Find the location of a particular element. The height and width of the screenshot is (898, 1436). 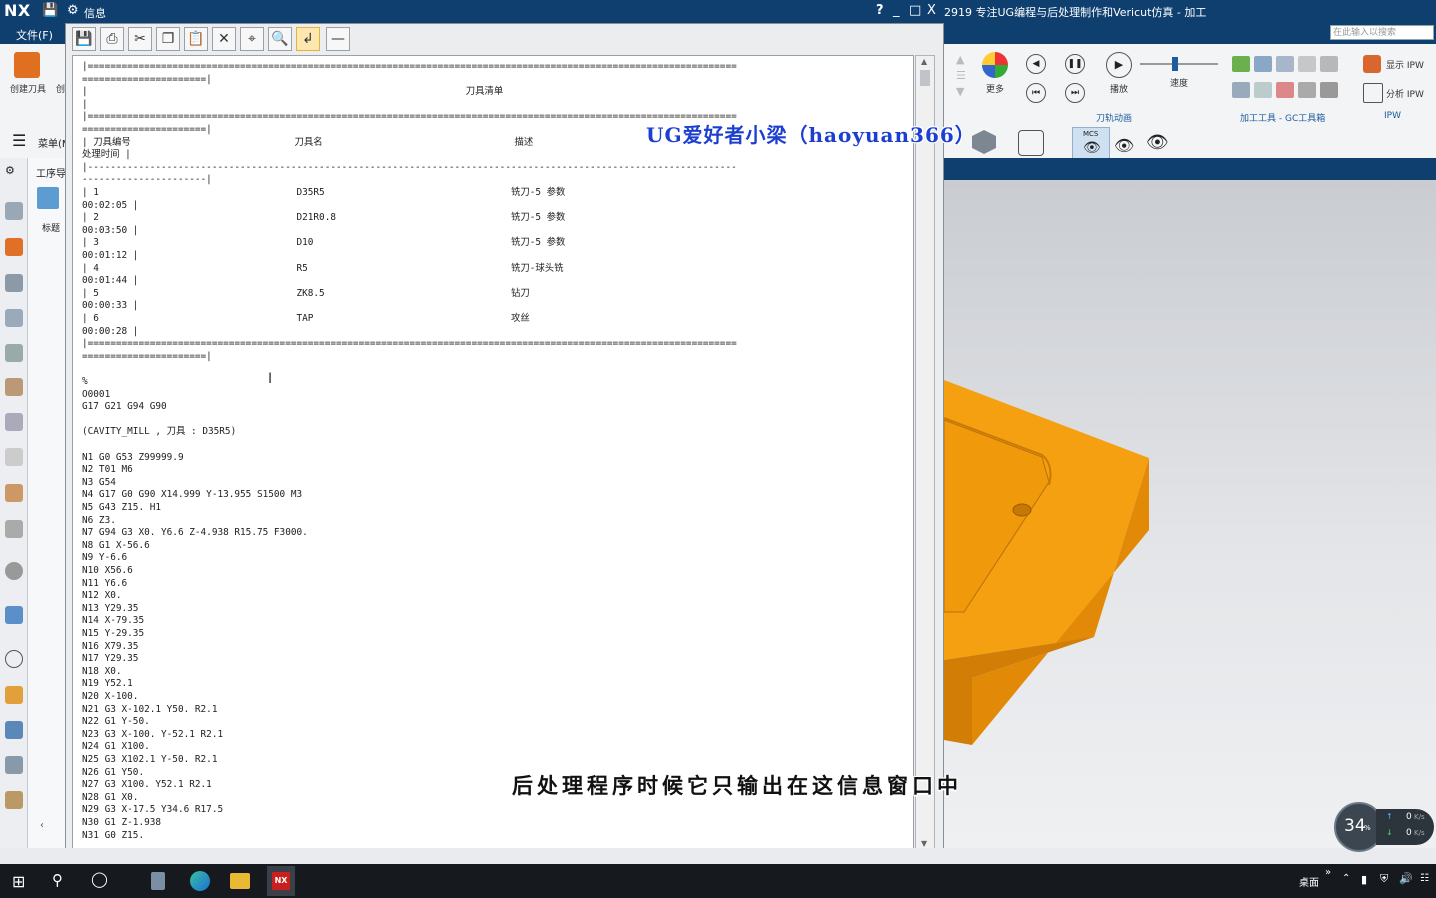

windows-start-icon: ⊞ is located at coordinates (18, 881).